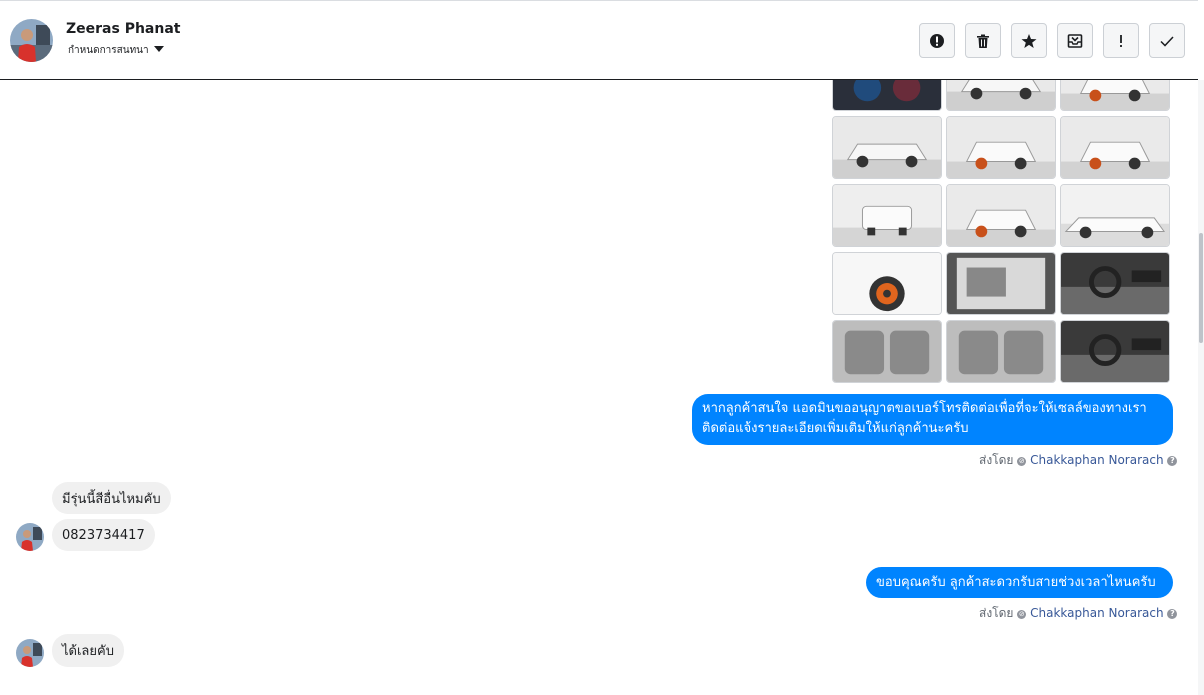 The width and height of the screenshot is (1204, 695). I want to click on archive-button, so click(1075, 40).